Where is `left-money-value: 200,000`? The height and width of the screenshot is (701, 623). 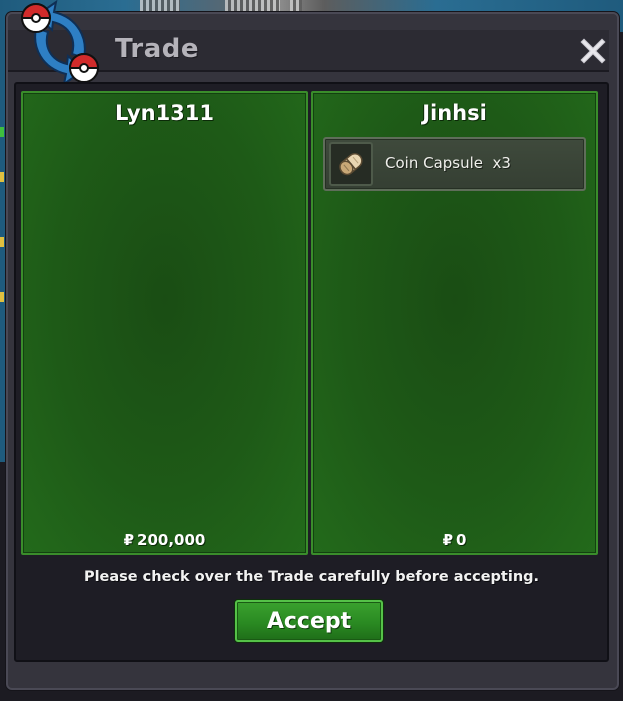 left-money-value: 200,000 is located at coordinates (171, 540).